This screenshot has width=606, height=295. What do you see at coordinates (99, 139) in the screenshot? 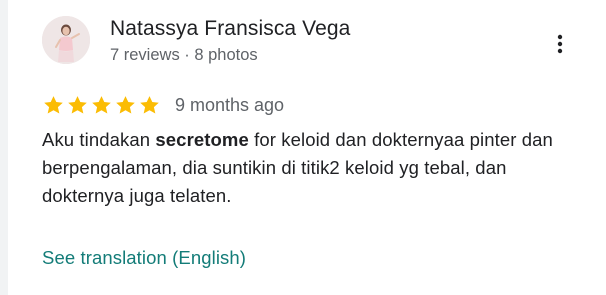
I see `review-text-part-1: Aku tindakan` at bounding box center [99, 139].